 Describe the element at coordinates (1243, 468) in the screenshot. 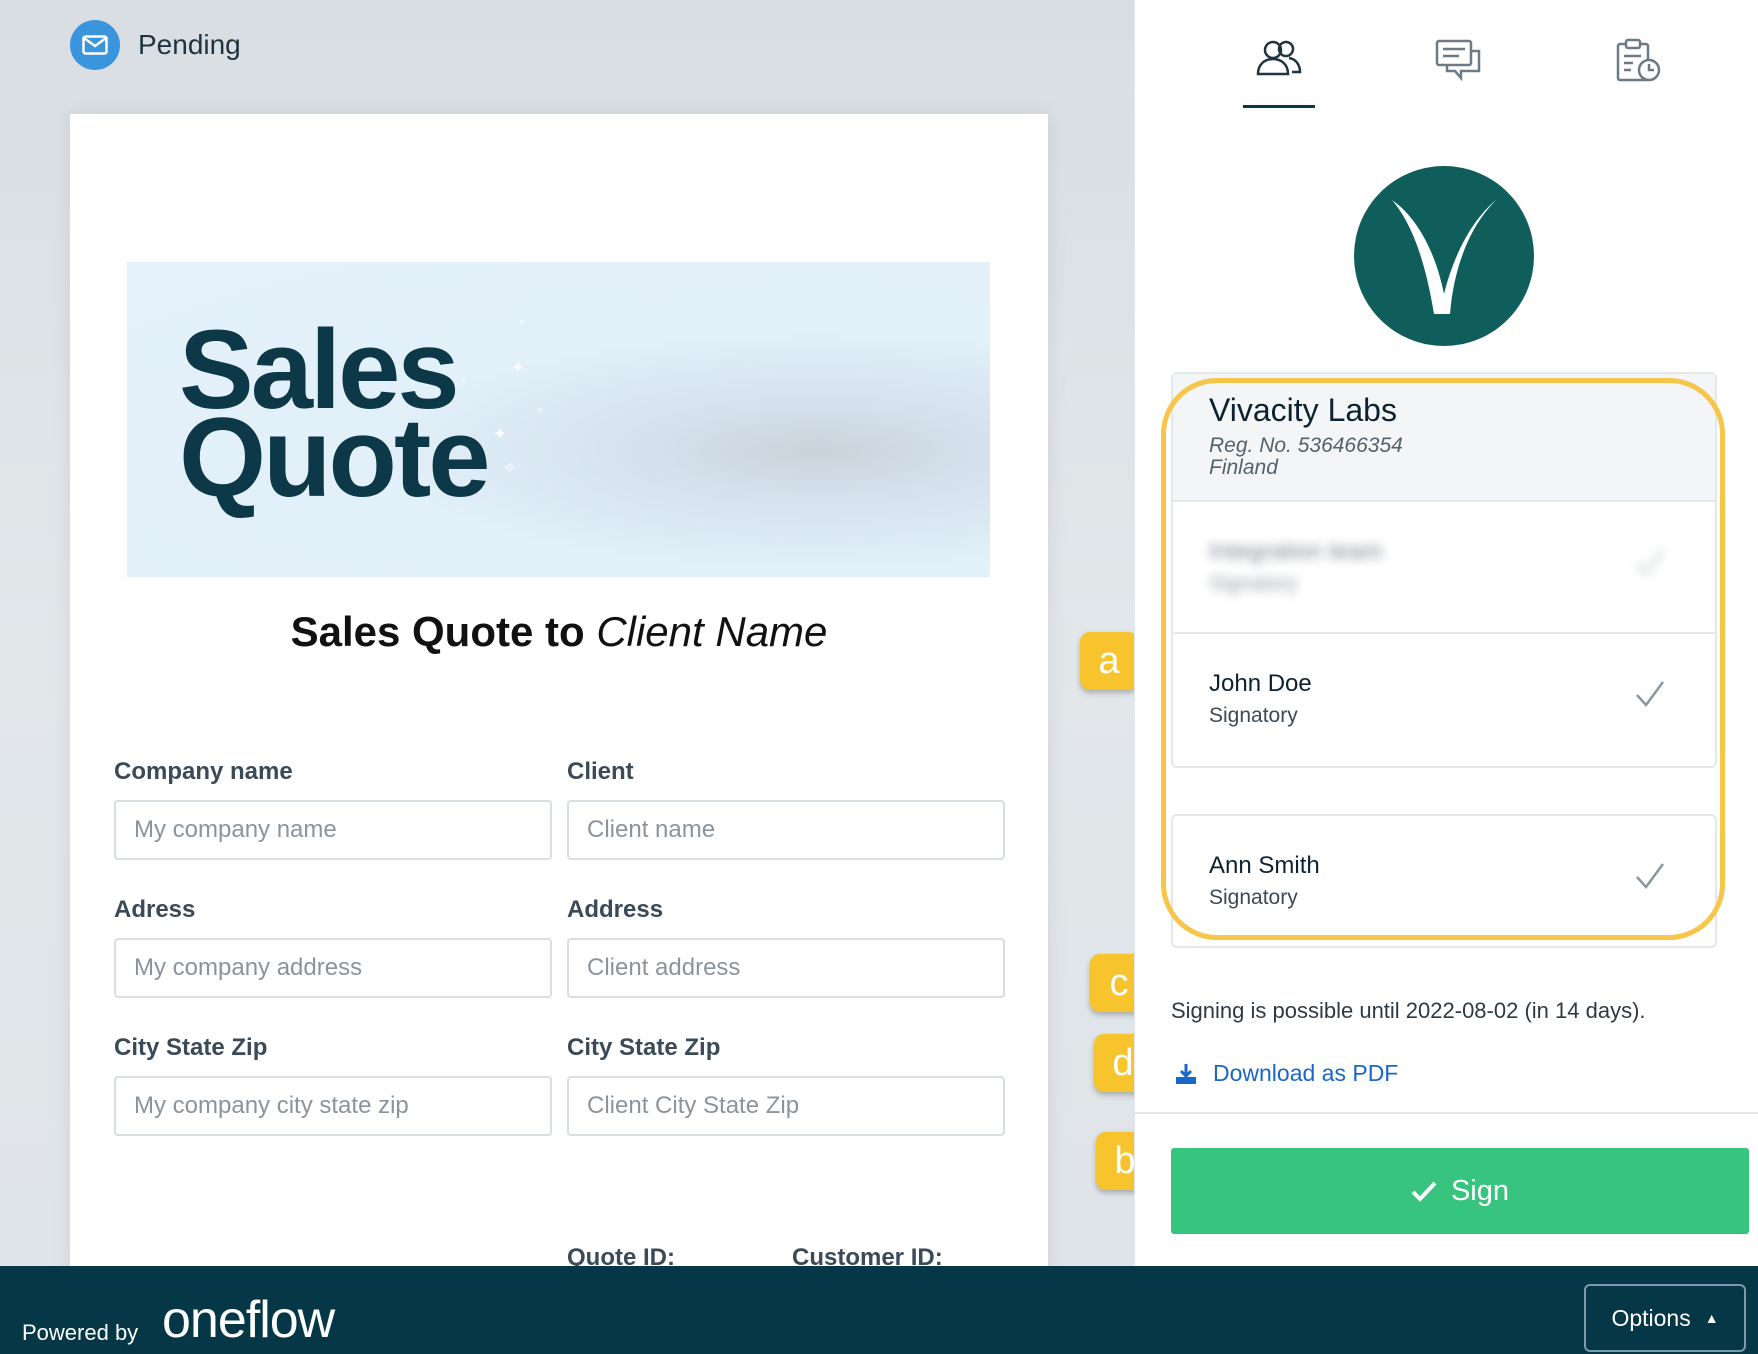

I see `party-country: Finland` at that location.